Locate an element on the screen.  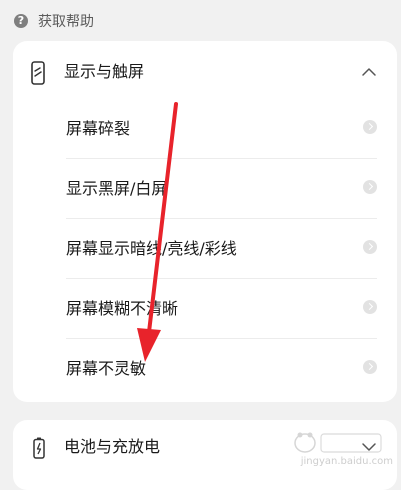
chevron-down-icon is located at coordinates (369, 447).